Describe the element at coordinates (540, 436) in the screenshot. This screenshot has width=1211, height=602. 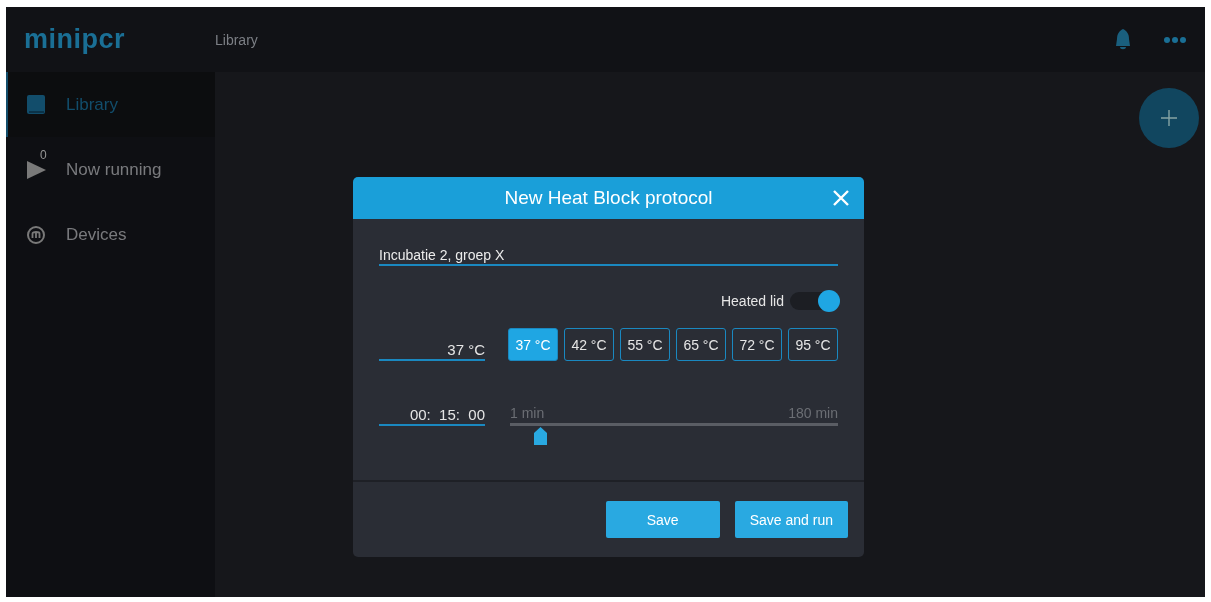
I see `slider-thumb` at that location.